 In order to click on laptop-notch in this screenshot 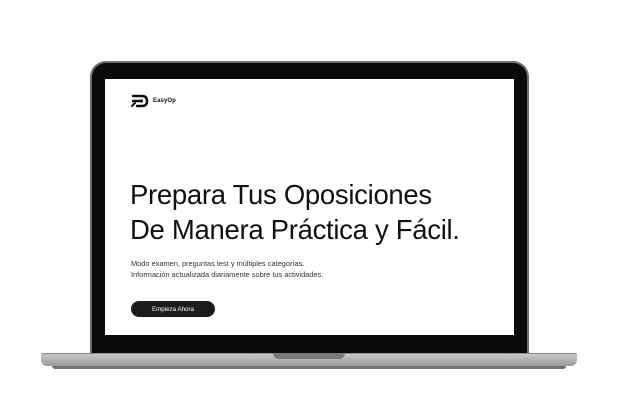, I will do `click(309, 356)`.